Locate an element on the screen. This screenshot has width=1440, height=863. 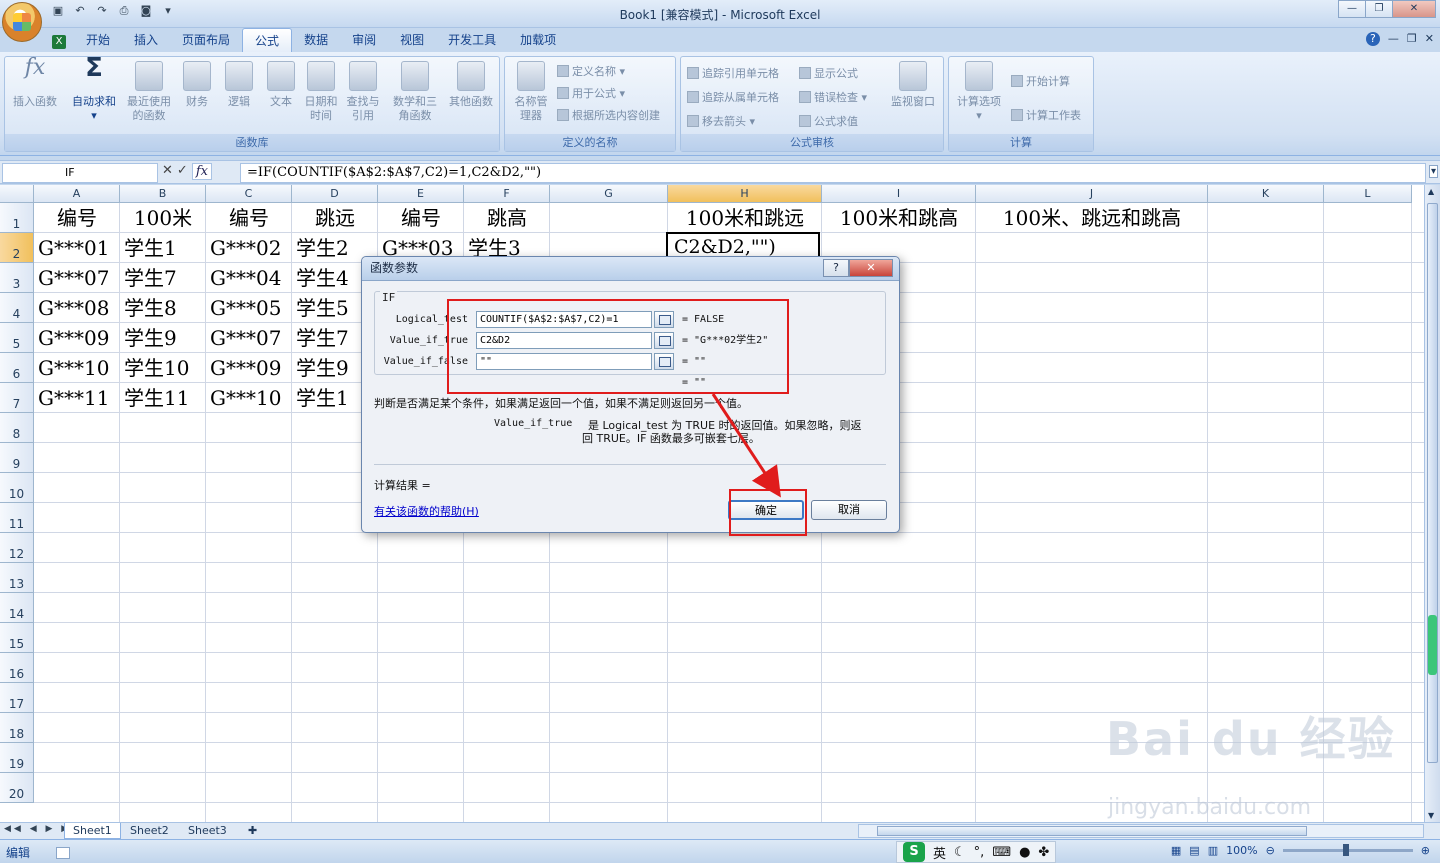
row-header-3: 3 is located at coordinates (17, 278).